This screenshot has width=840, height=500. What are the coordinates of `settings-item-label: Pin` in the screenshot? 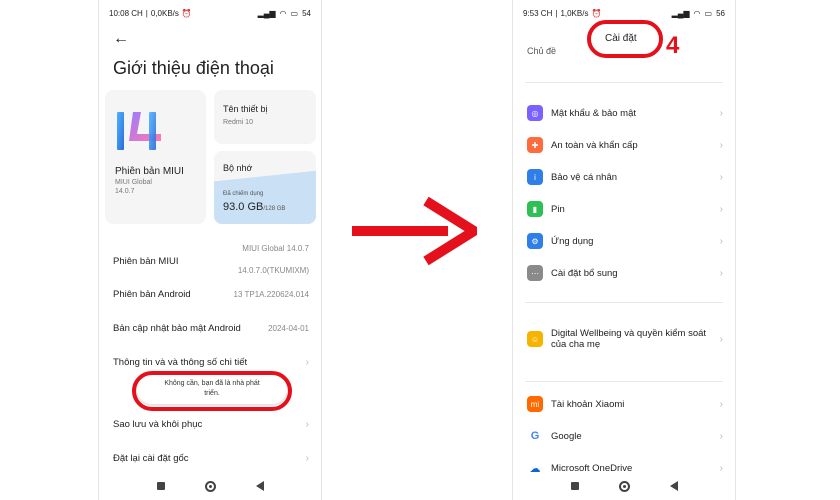 It's located at (558, 209).